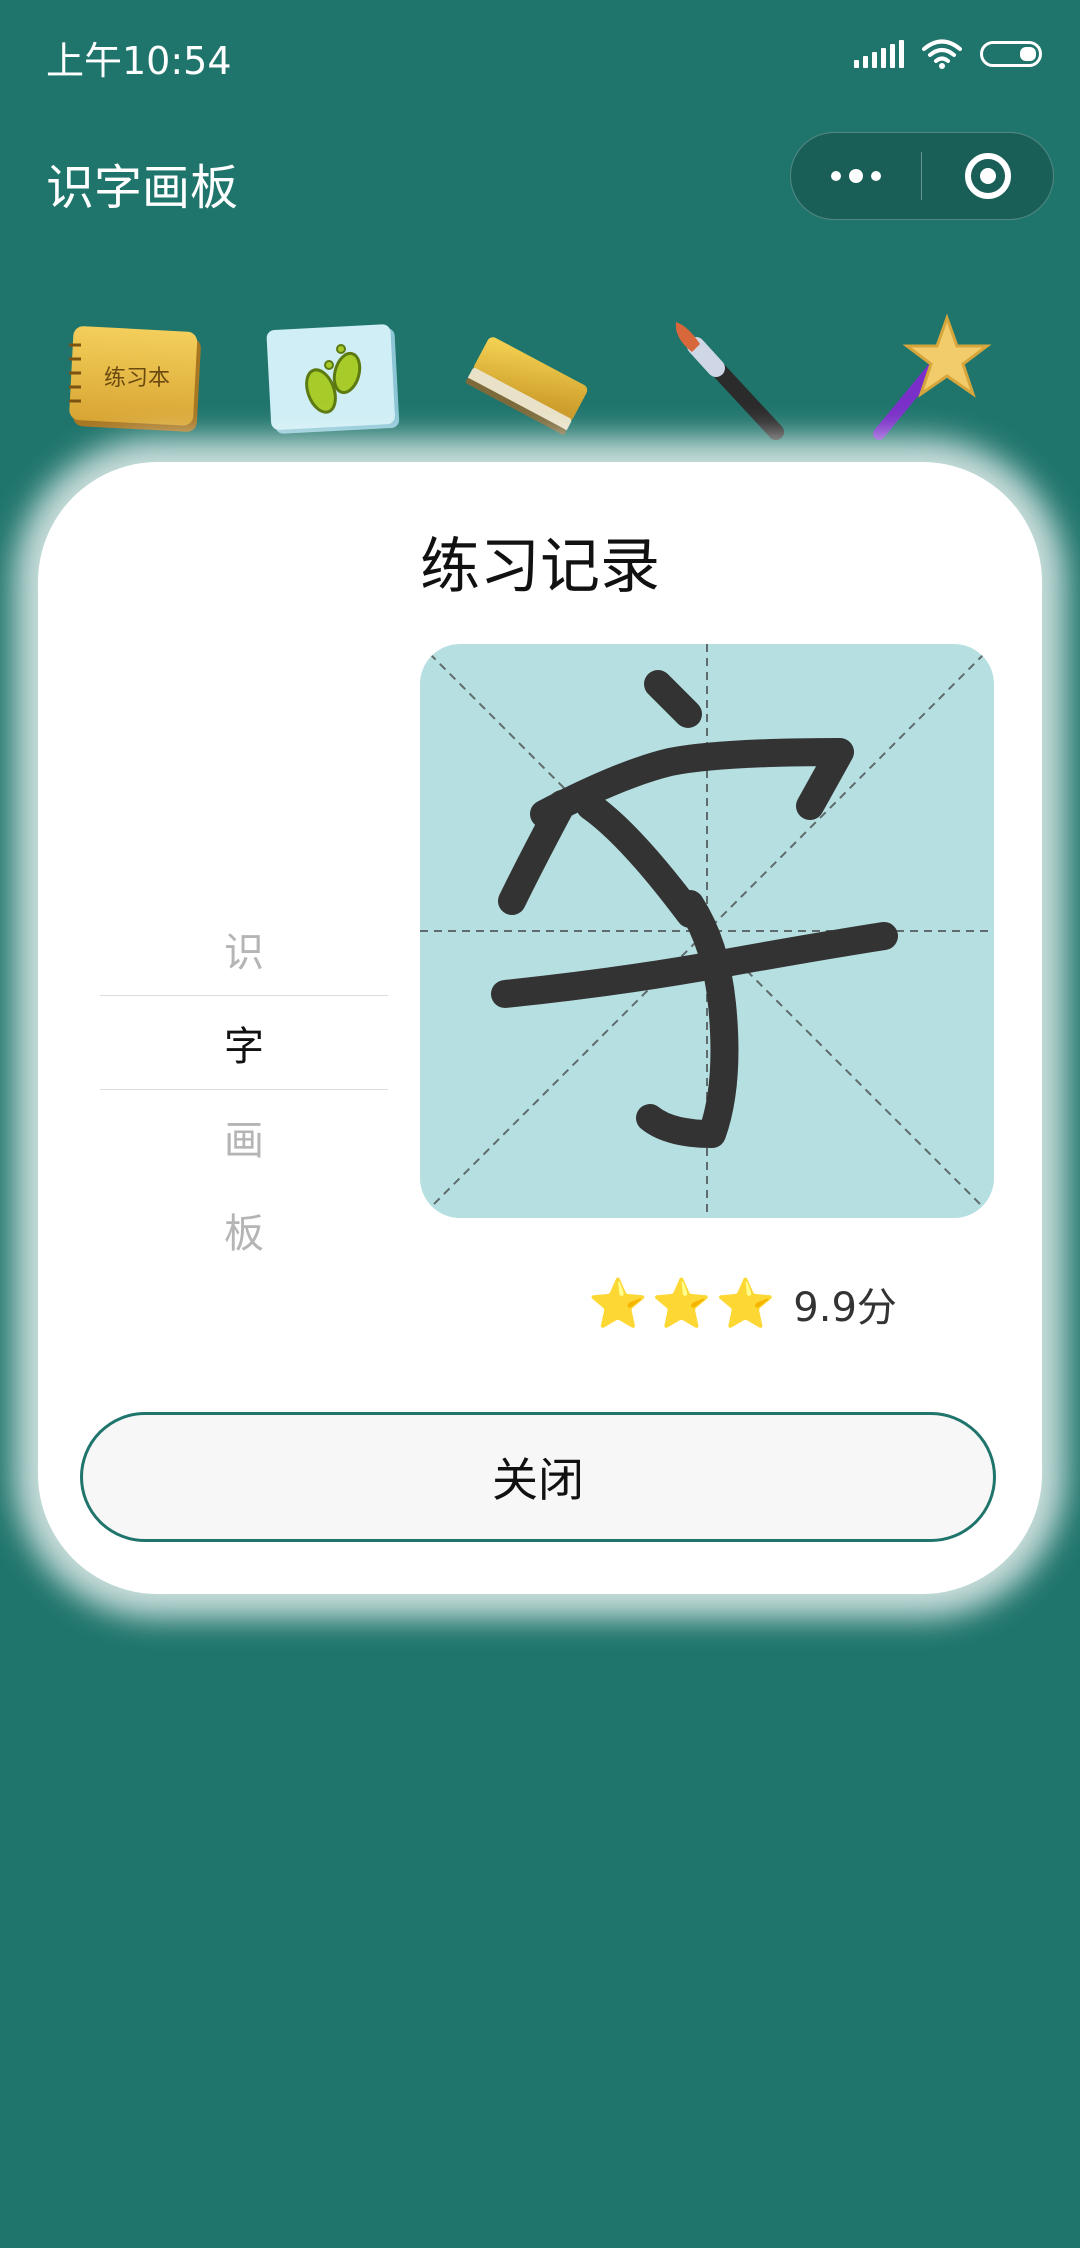  I want to click on char-item: 板, so click(244, 1229).